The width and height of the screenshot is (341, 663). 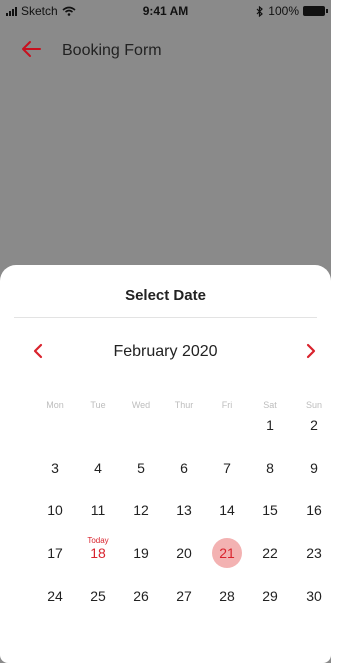 What do you see at coordinates (314, 553) in the screenshot?
I see `calendar-day: 23` at bounding box center [314, 553].